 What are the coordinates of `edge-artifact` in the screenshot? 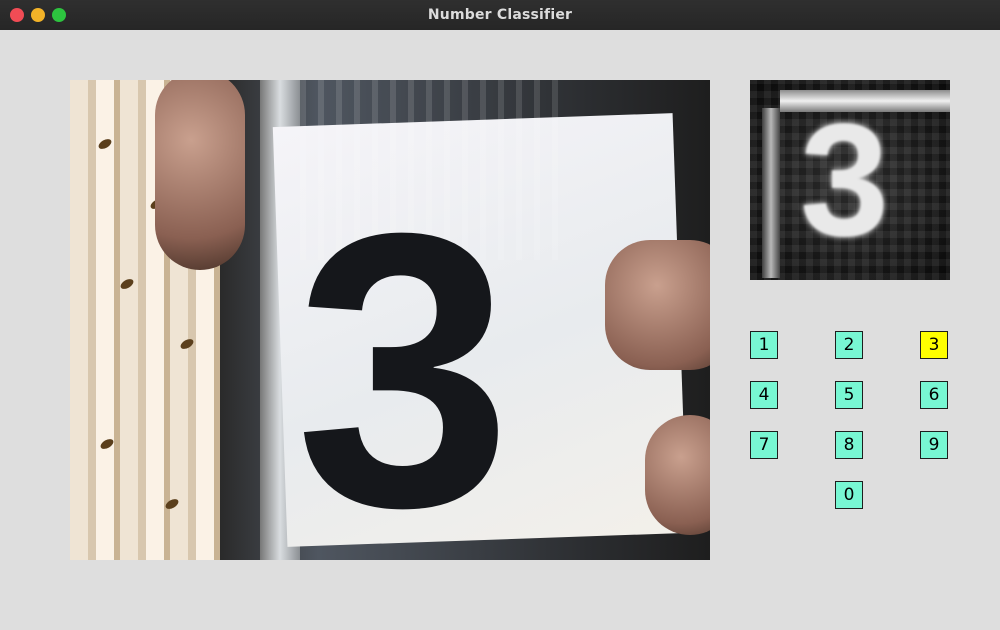 It's located at (771, 193).